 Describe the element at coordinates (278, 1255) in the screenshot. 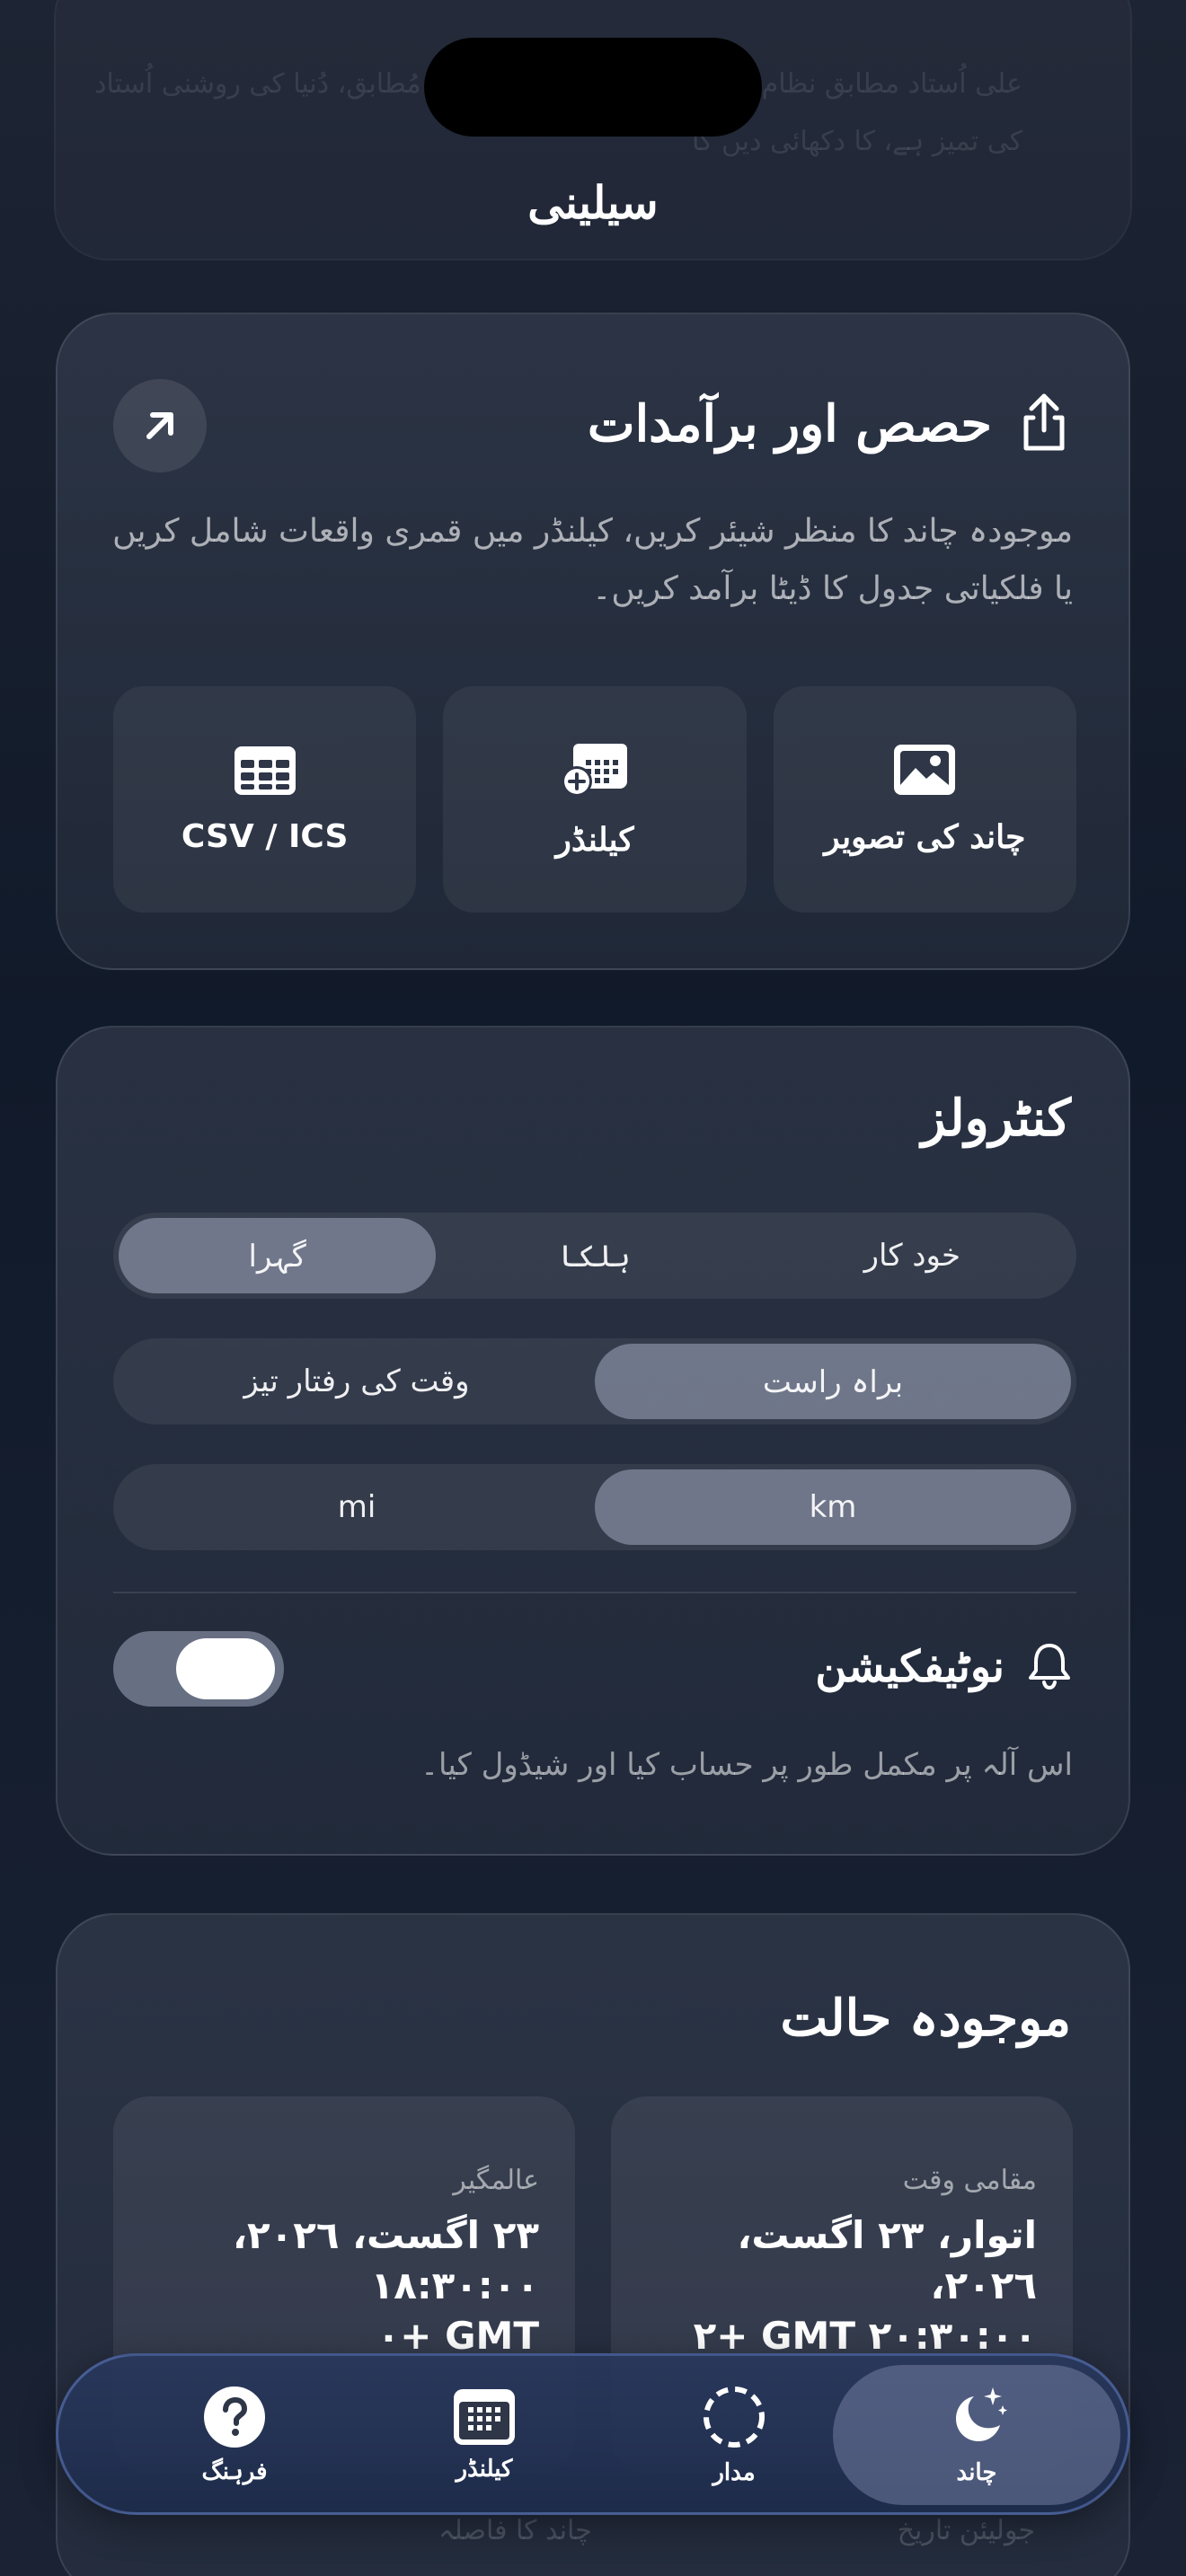

I see `theme-option-dark: گہرا` at that location.